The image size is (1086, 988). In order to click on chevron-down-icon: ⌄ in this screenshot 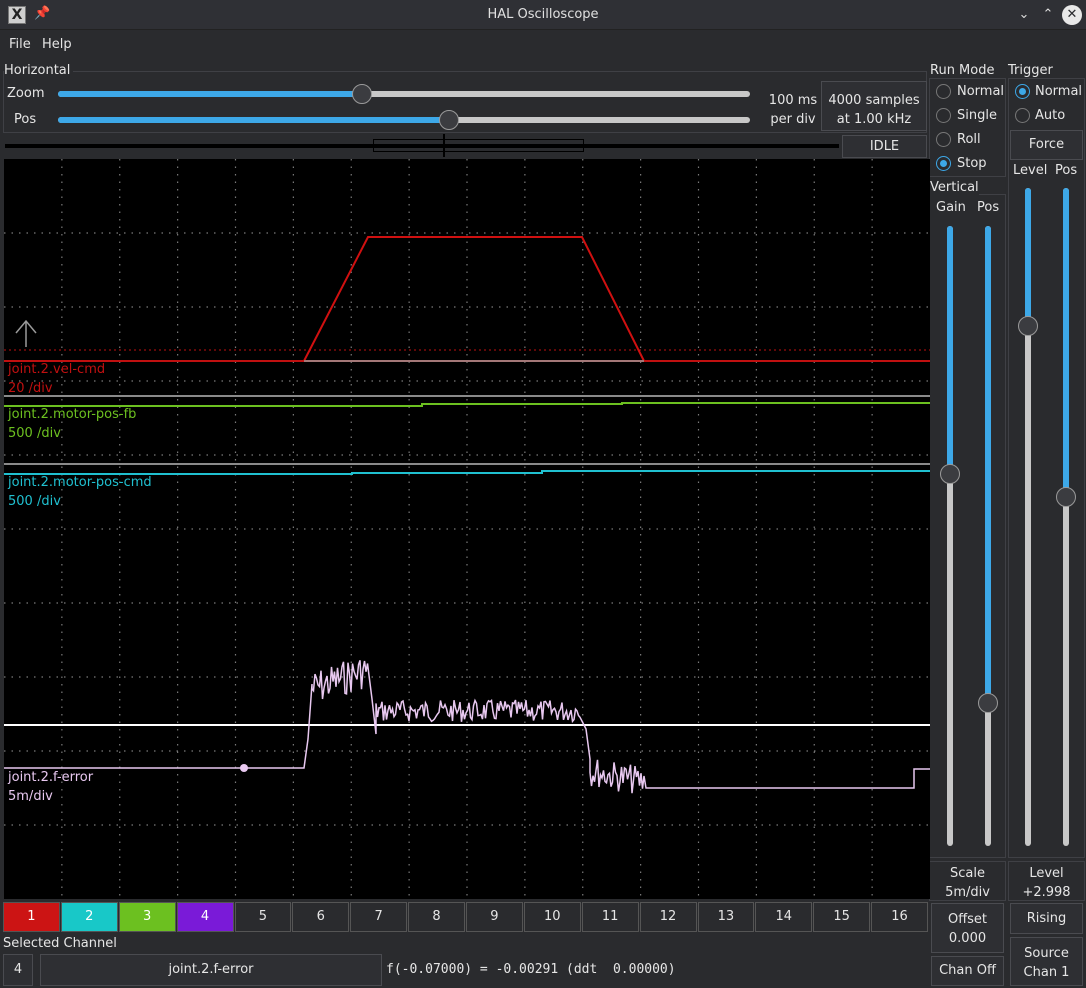, I will do `click(1024, 15)`.